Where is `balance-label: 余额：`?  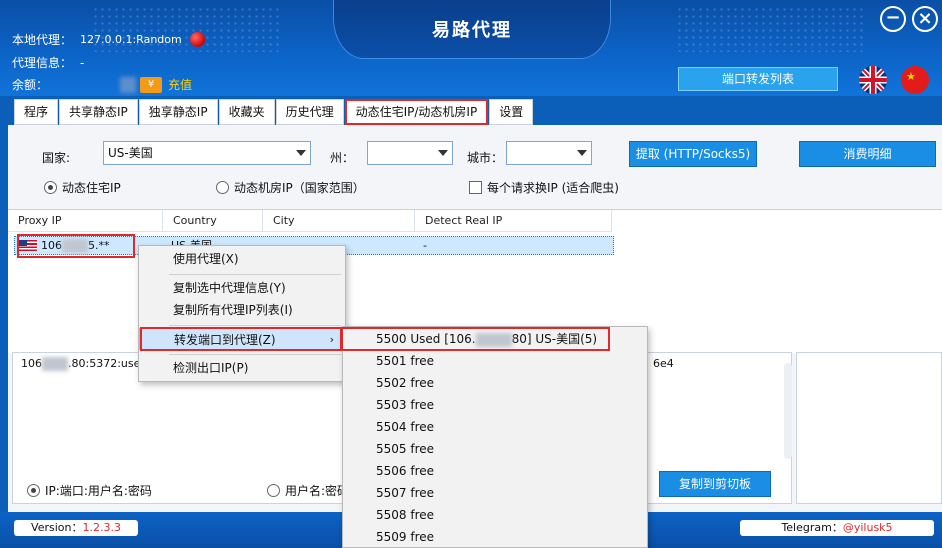 balance-label: 余额： is located at coordinates (30, 85).